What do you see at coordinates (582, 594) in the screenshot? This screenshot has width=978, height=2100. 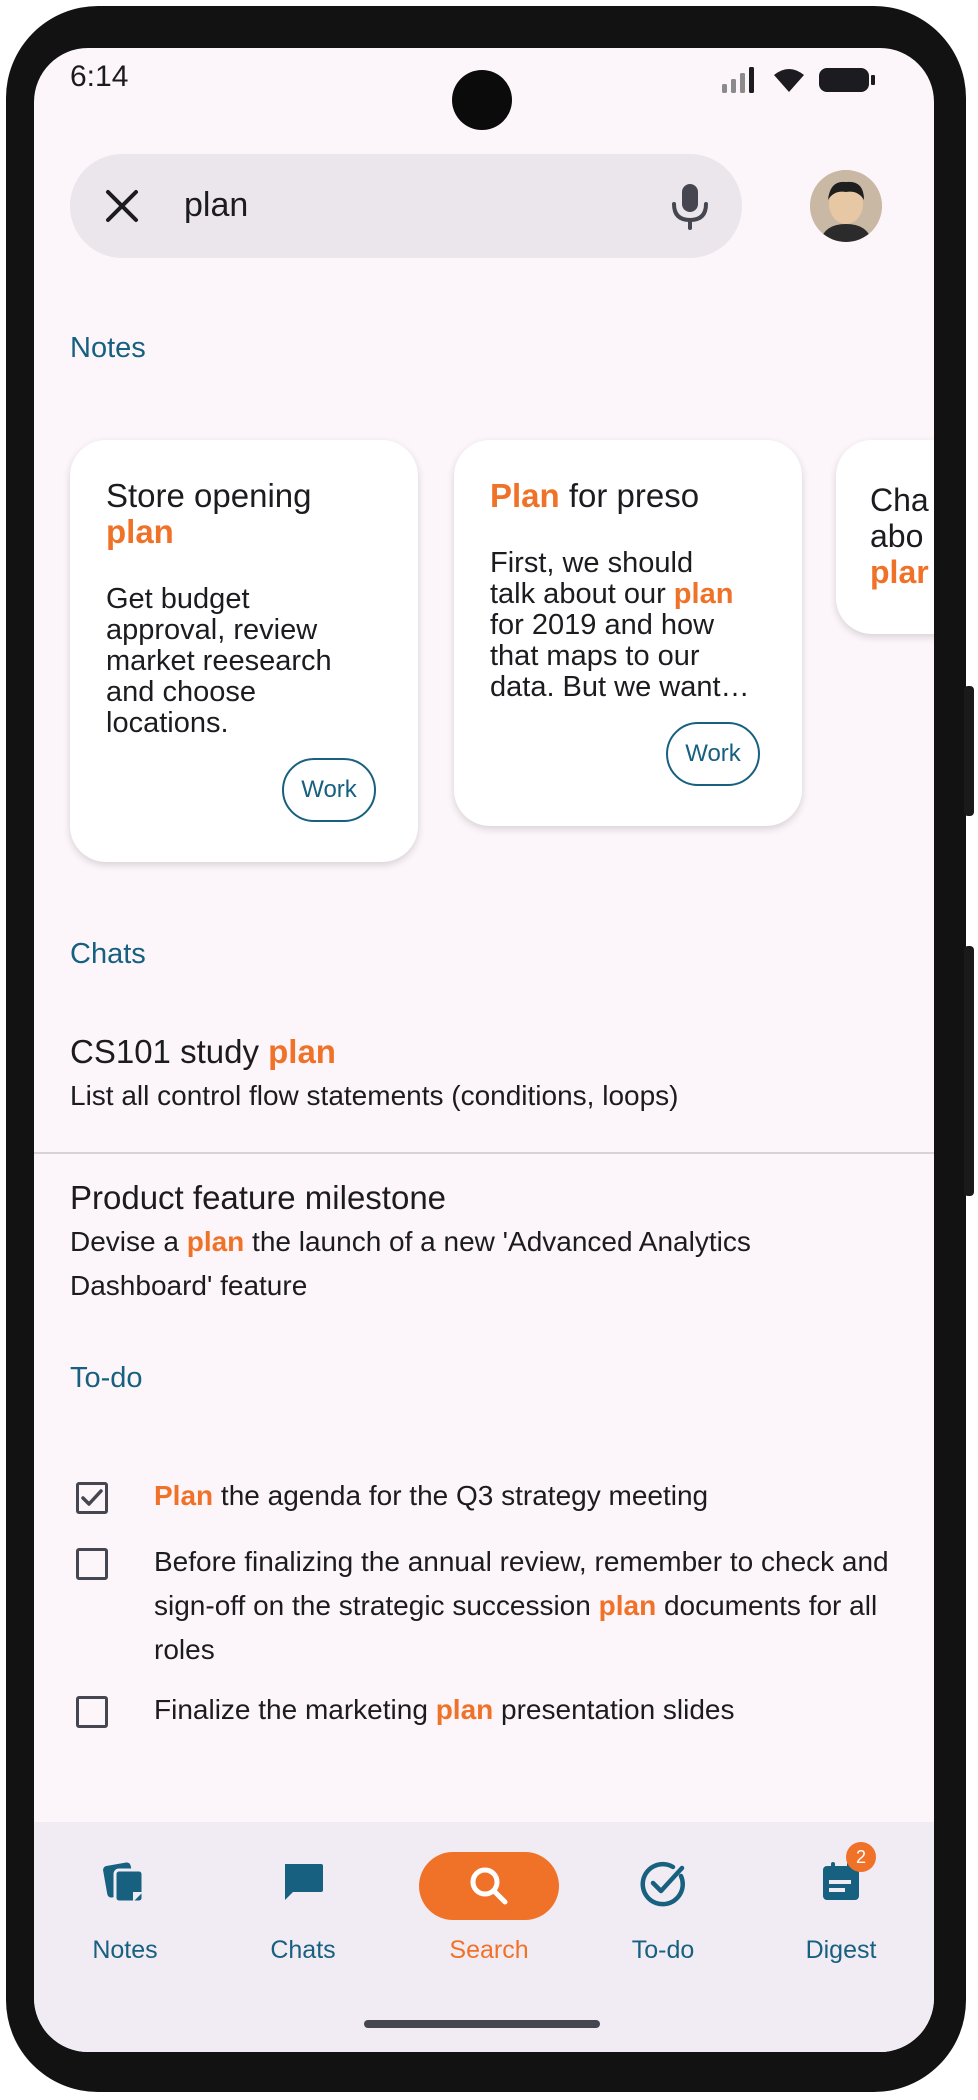 I see `note-body-text: talk about our` at bounding box center [582, 594].